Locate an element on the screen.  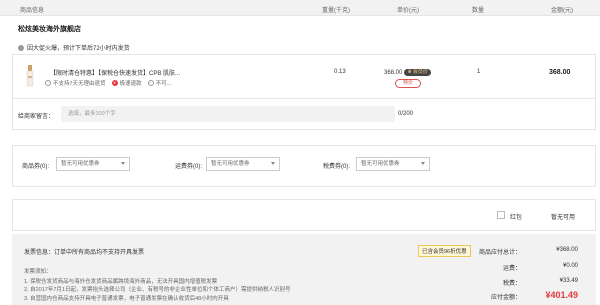
invoice-notes-title: 发票须知： is located at coordinates (38, 272).